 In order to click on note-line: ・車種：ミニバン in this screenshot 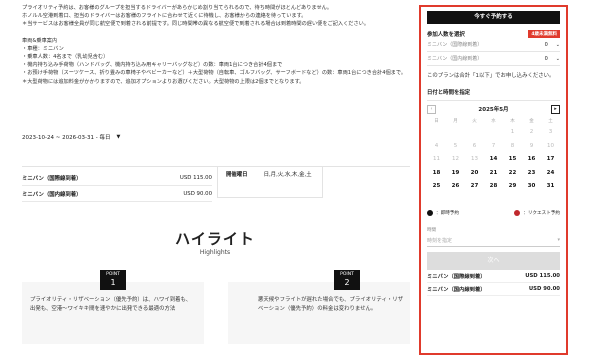, I will do `click(43, 48)`.